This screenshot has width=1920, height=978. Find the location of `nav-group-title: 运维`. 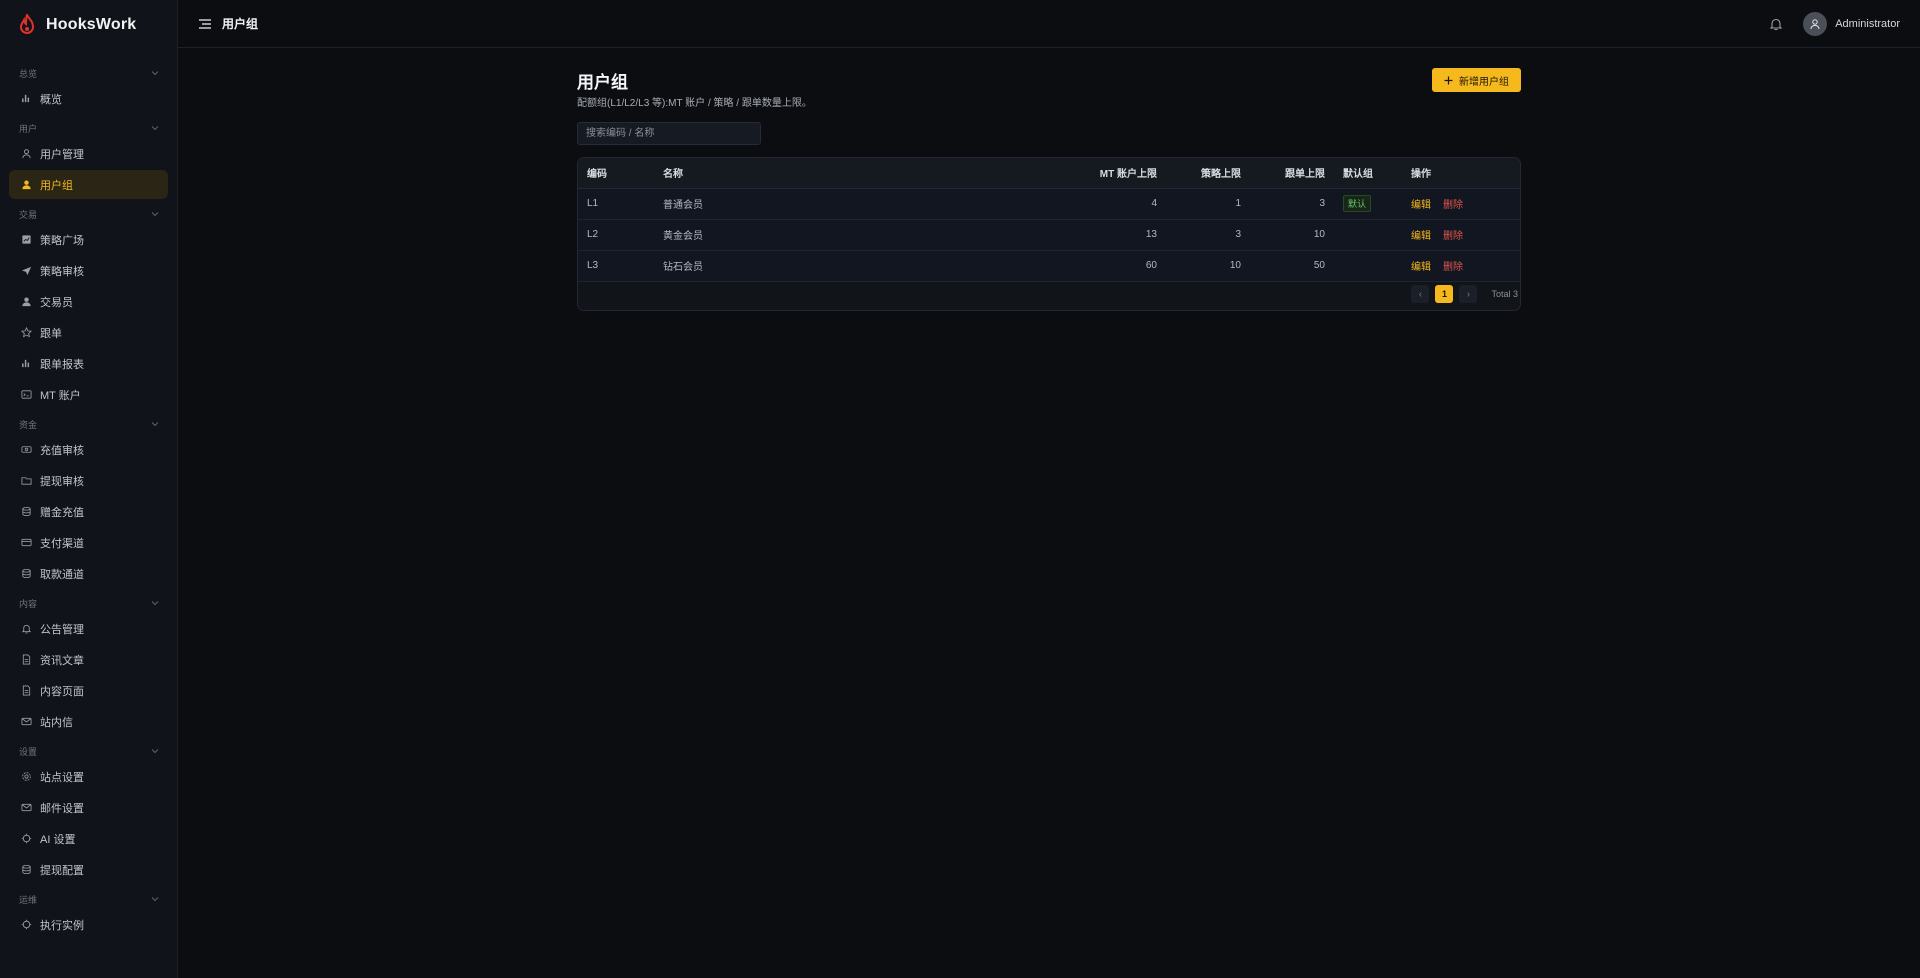

nav-group-title: 运维 is located at coordinates (88, 899).